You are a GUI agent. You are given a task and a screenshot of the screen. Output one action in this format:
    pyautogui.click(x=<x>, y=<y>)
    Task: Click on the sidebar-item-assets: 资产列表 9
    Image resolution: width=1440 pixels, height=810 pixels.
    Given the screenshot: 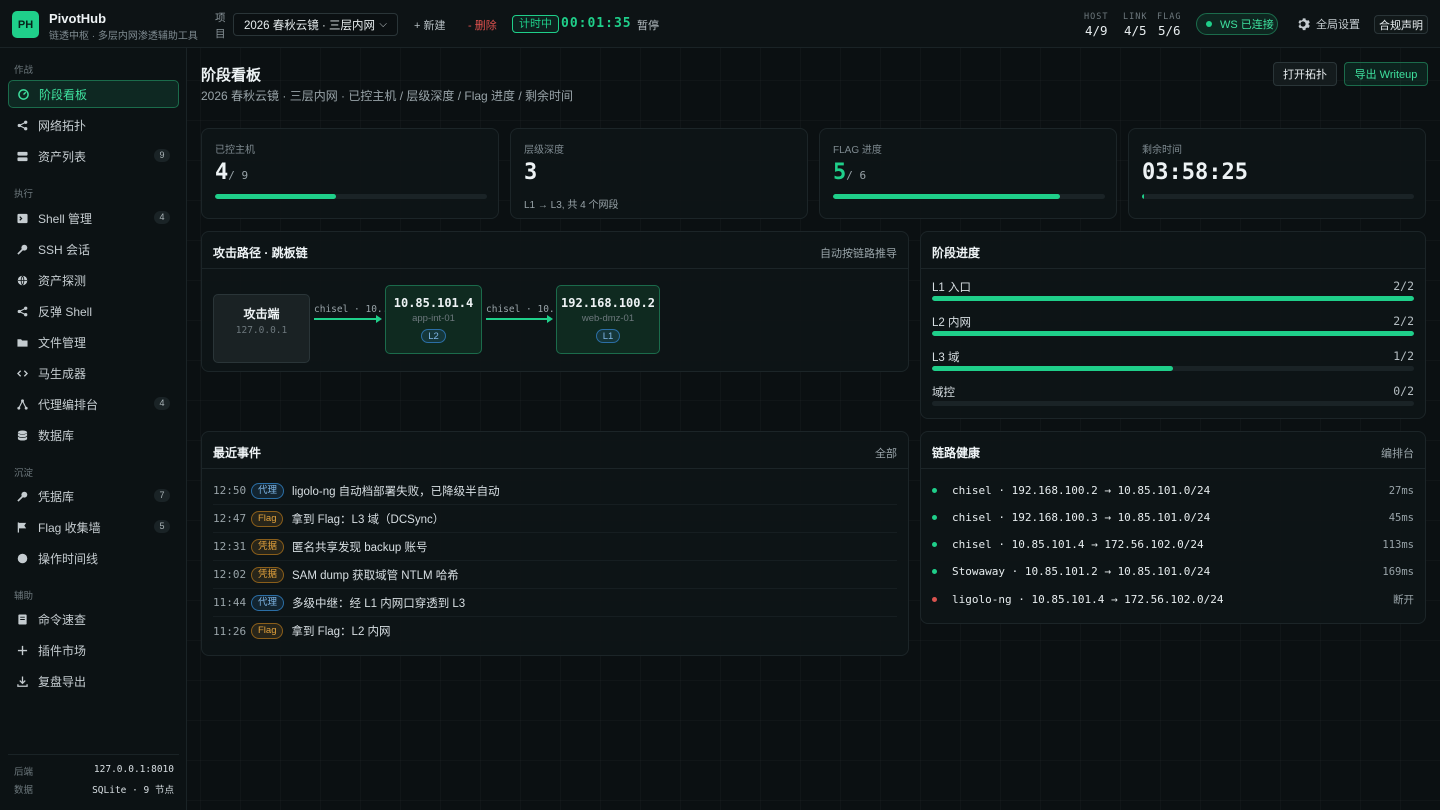 What is the action you would take?
    pyautogui.click(x=93, y=156)
    